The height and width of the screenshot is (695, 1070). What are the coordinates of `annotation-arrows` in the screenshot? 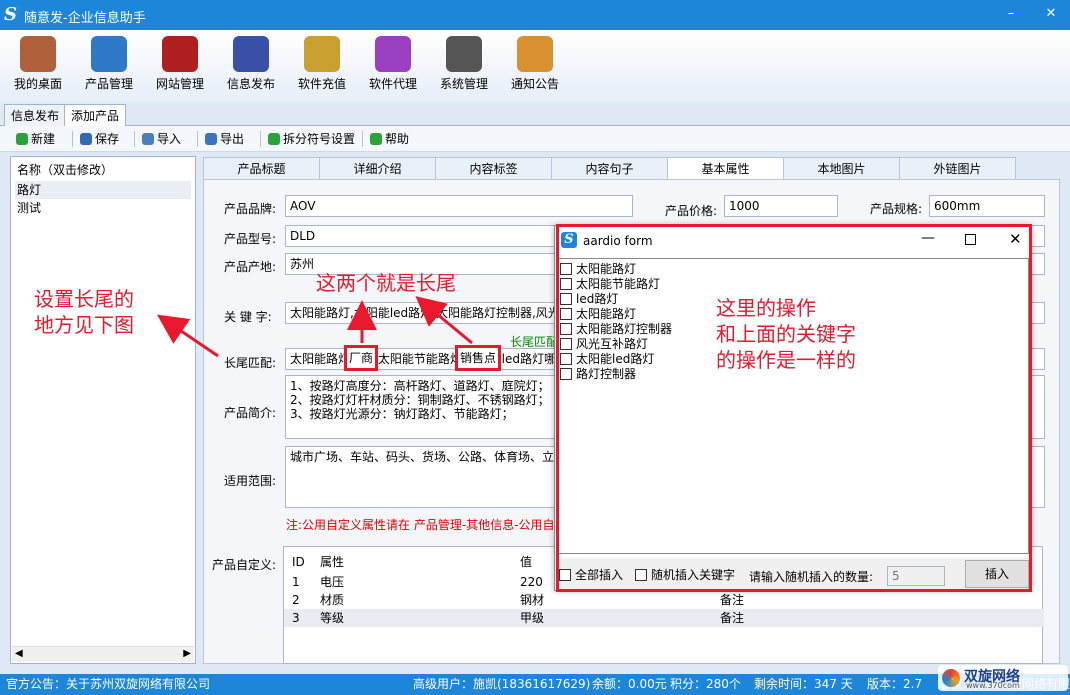 It's located at (315, 327).